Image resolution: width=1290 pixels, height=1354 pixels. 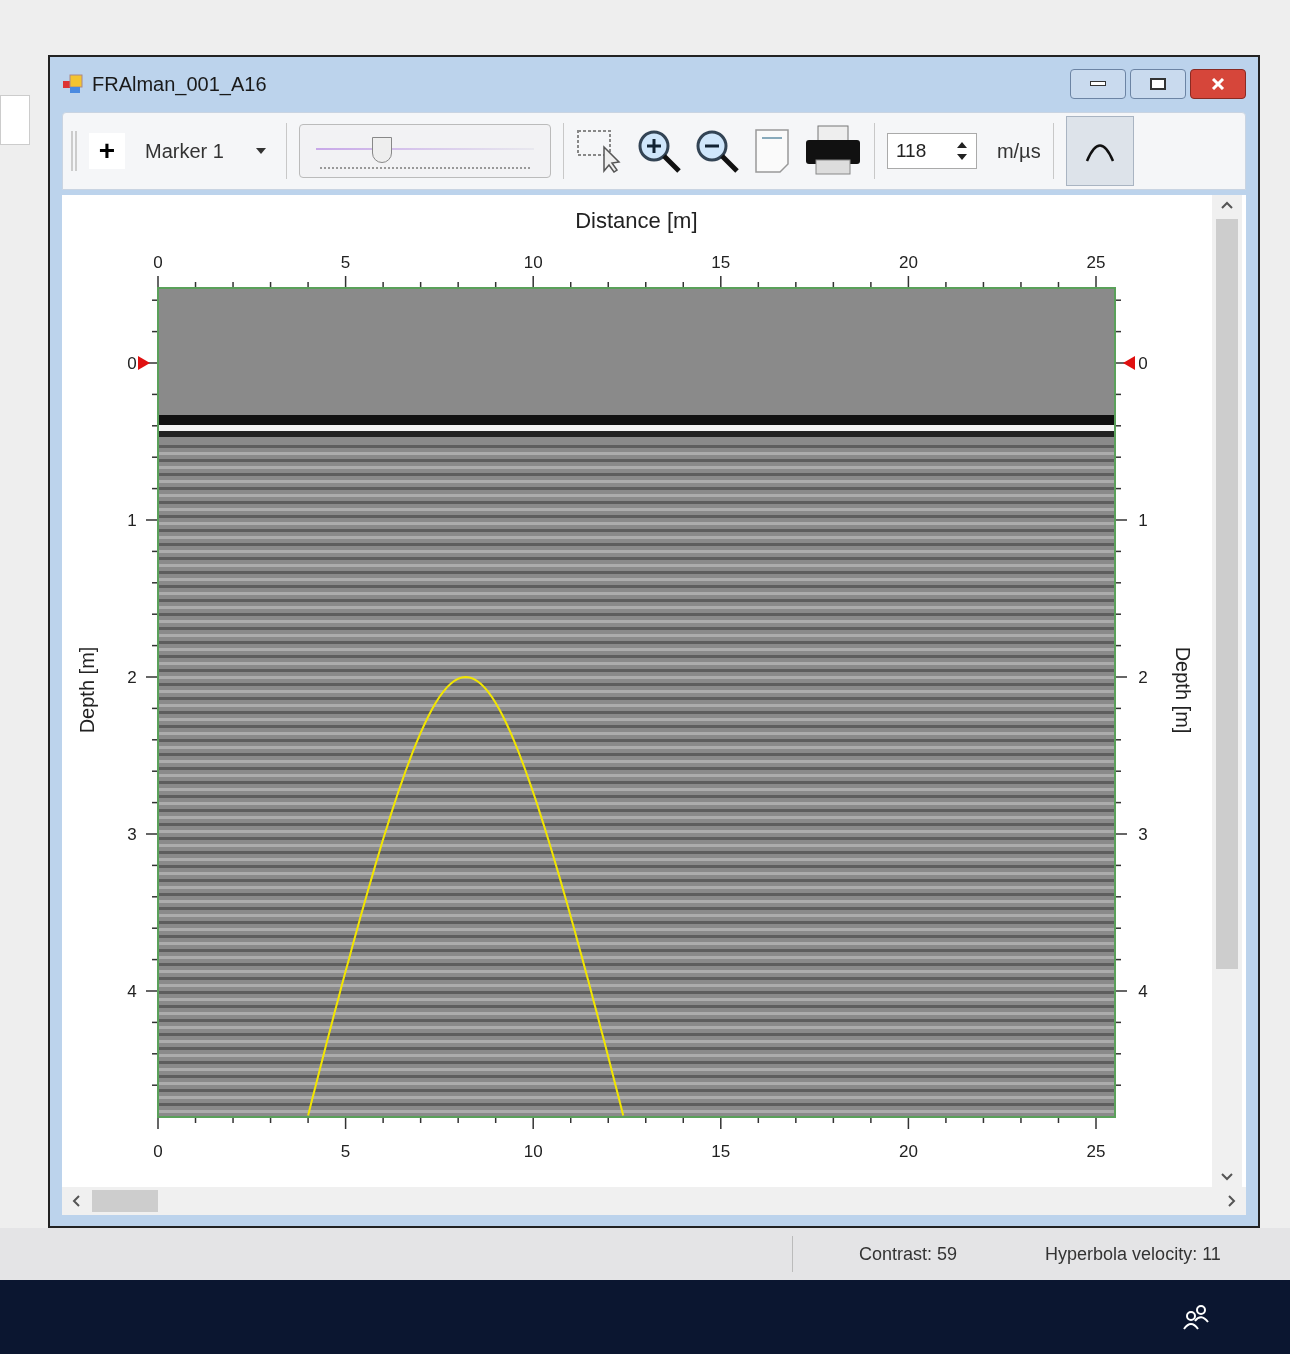 I want to click on close-icon, so click(x=1218, y=83).